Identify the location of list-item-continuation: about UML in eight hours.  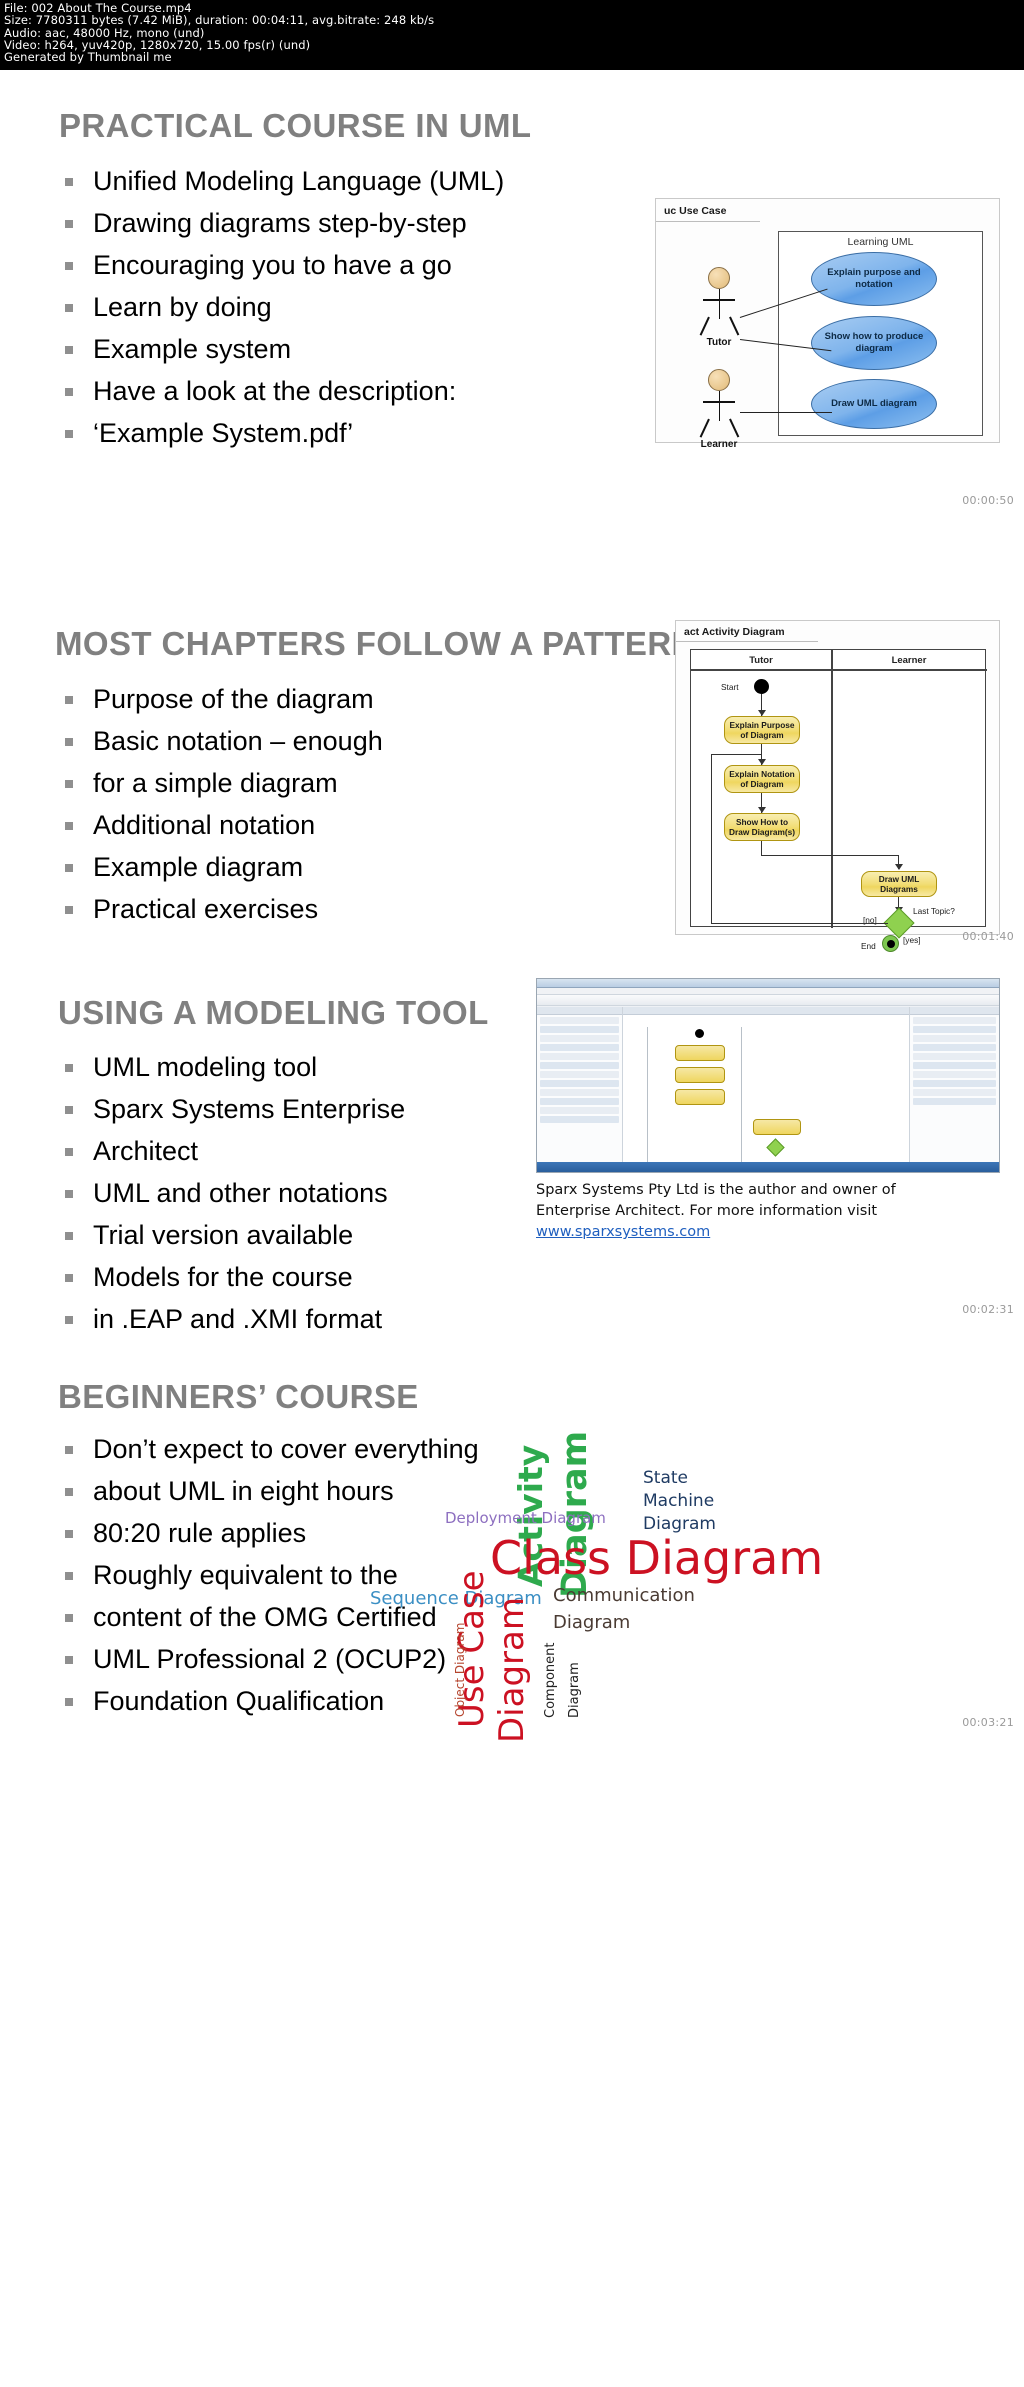
(320, 1491).